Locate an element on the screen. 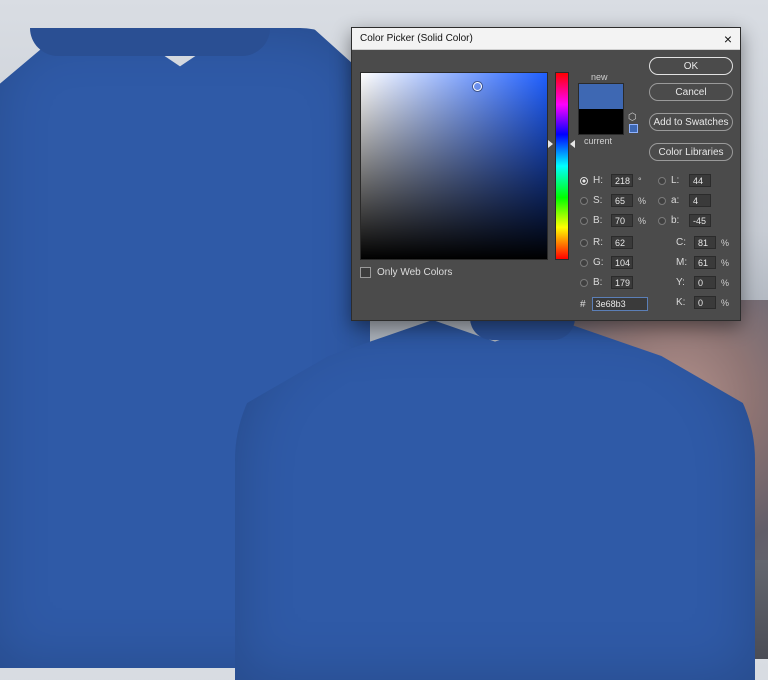 The width and height of the screenshot is (768, 680). add-to-swatches-button: Add to Swatches is located at coordinates (691, 122).